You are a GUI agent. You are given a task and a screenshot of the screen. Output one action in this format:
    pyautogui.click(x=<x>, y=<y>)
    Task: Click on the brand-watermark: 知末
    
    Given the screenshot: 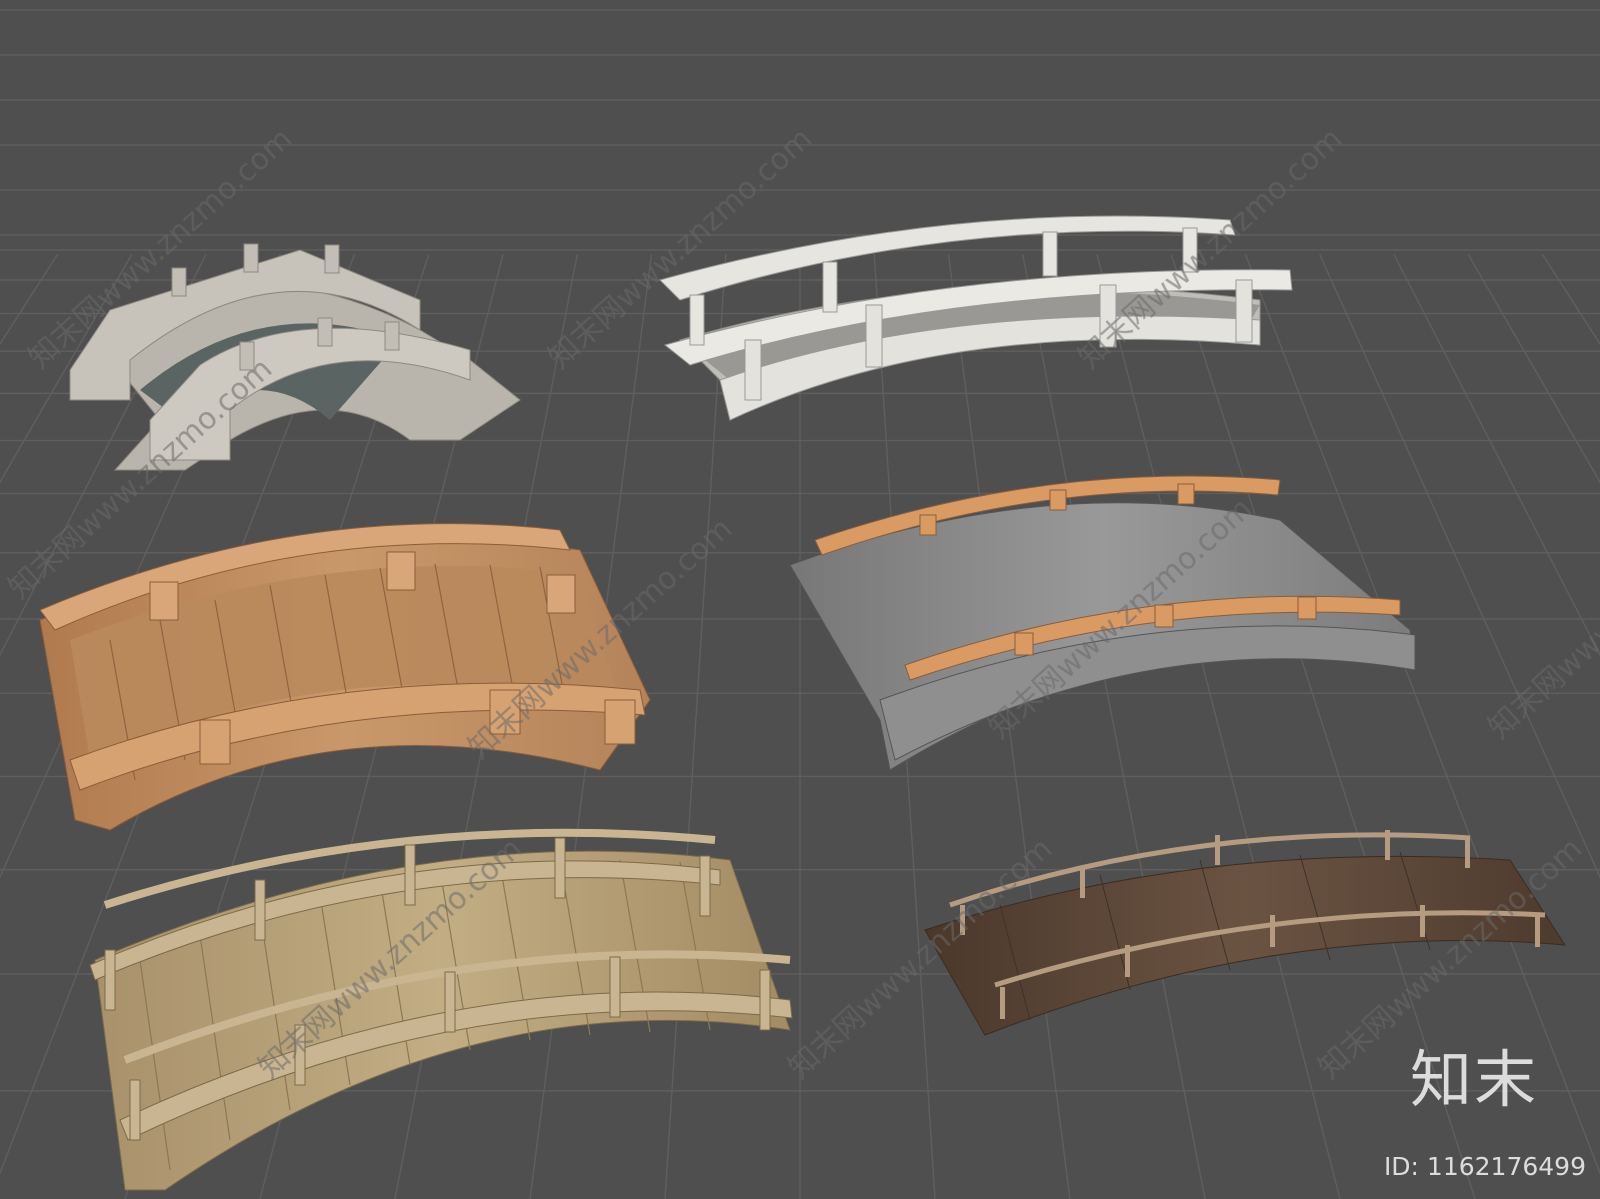 What is the action you would take?
    pyautogui.click(x=1473, y=1079)
    